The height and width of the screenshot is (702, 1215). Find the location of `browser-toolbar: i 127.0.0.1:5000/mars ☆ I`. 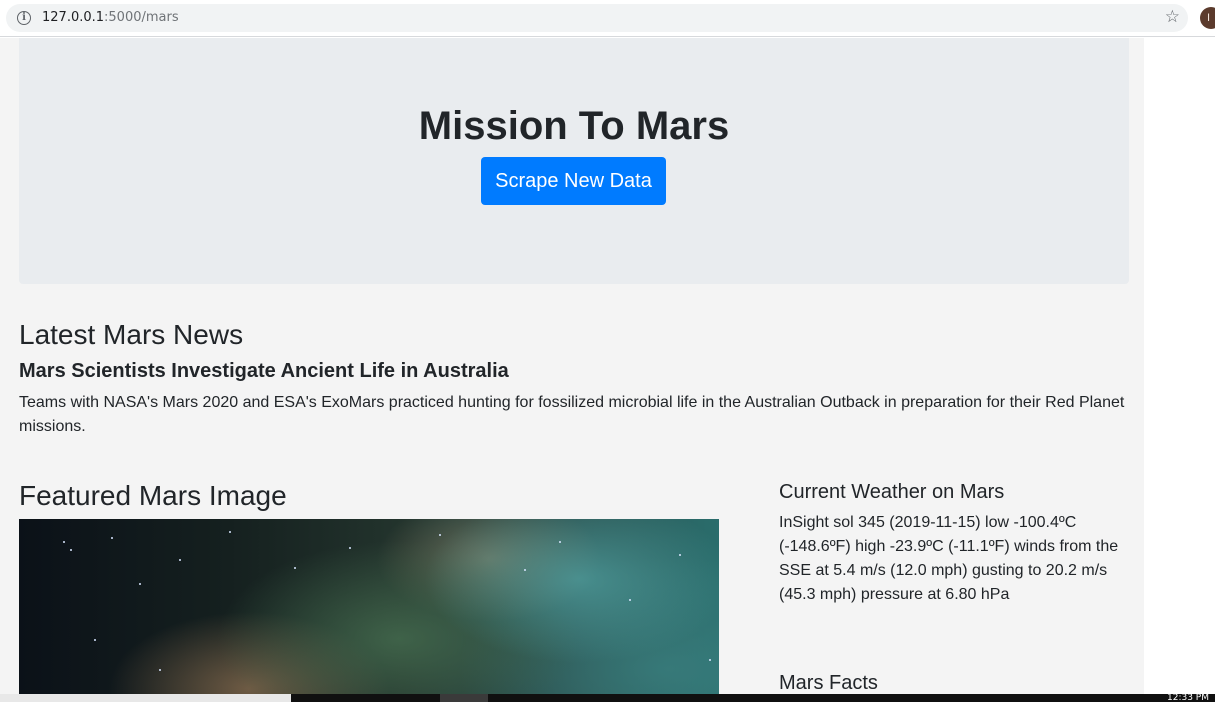

browser-toolbar: i 127.0.0.1:5000/mars ☆ I is located at coordinates (607, 18).